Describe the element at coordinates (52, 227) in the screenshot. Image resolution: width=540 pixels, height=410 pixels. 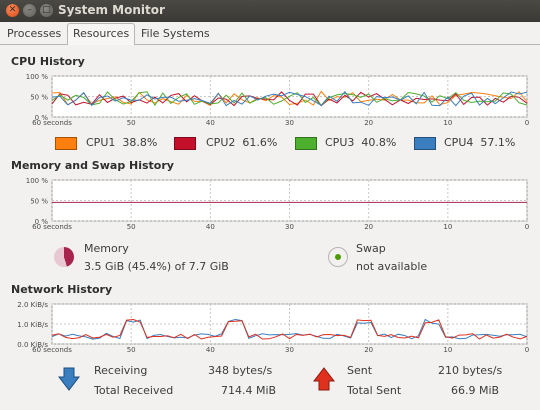
I see `memory-x-tick-label: 60 seconds` at that location.